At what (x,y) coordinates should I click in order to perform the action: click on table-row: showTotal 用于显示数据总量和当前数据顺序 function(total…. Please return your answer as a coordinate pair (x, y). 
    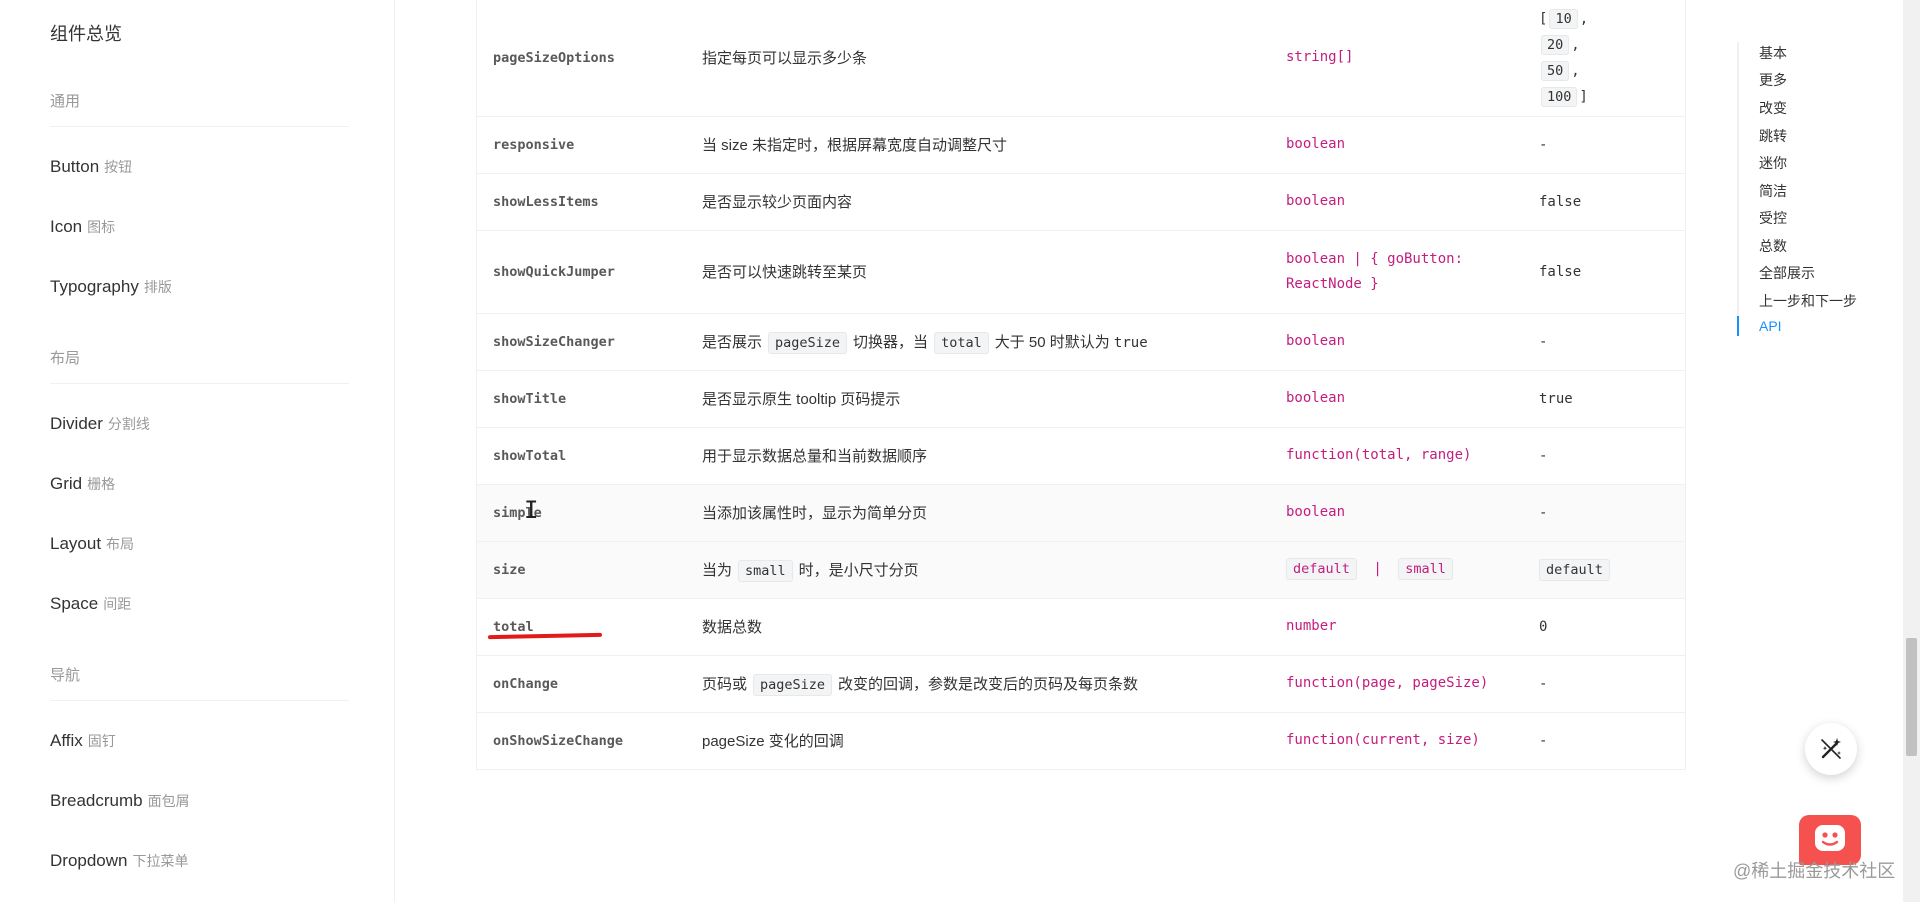
    Looking at the image, I should click on (1081, 456).